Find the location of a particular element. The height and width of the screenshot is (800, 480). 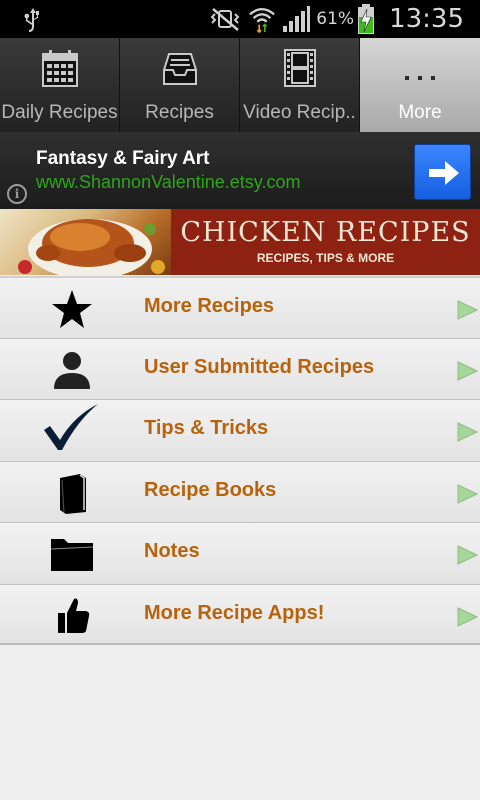

user-icon is located at coordinates (72, 370).